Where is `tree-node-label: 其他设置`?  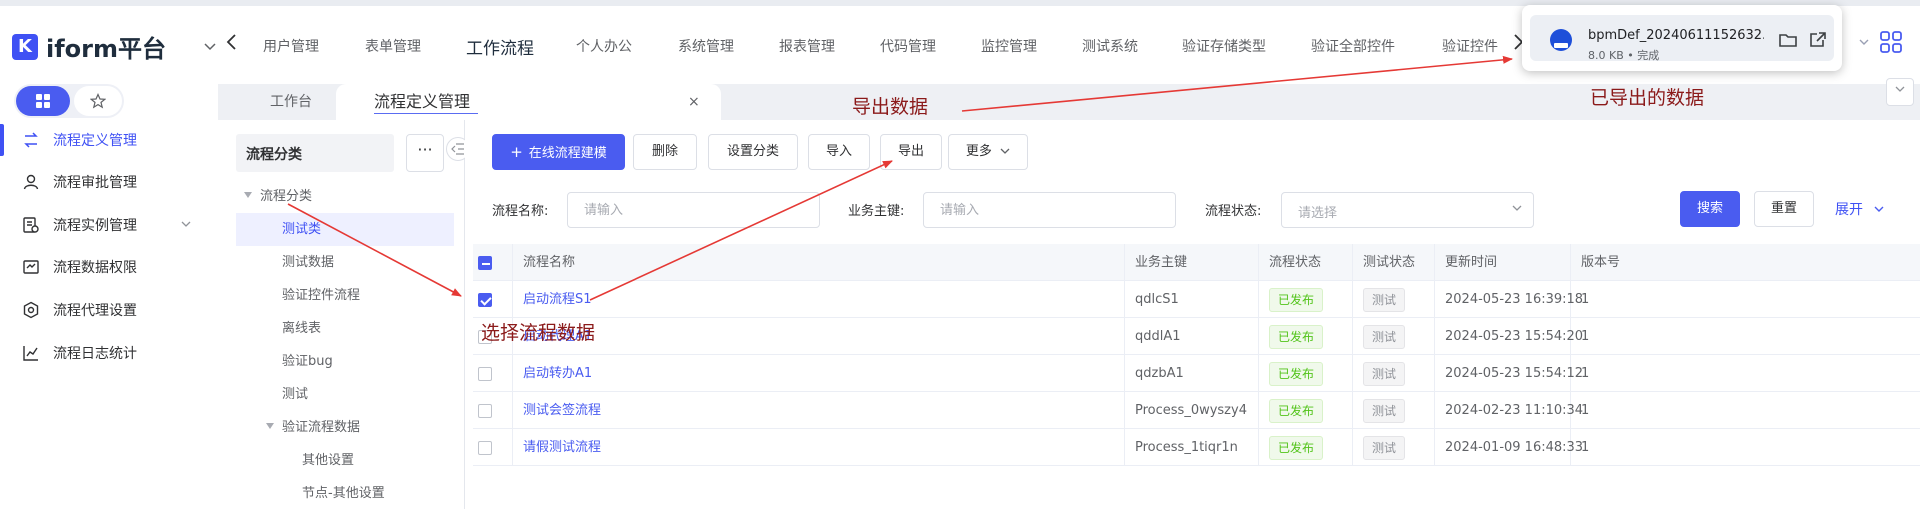 tree-node-label: 其他设置 is located at coordinates (328, 460).